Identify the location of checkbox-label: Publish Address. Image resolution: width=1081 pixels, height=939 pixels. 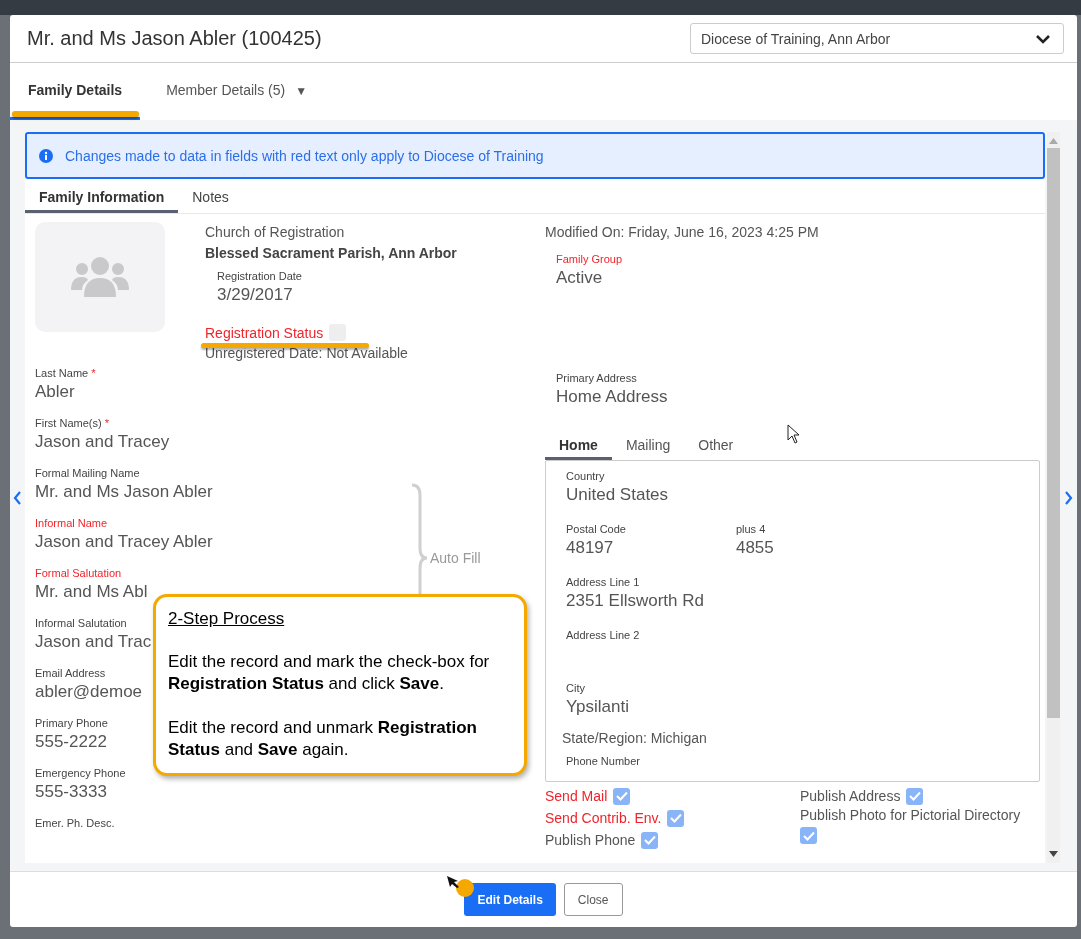
(850, 796).